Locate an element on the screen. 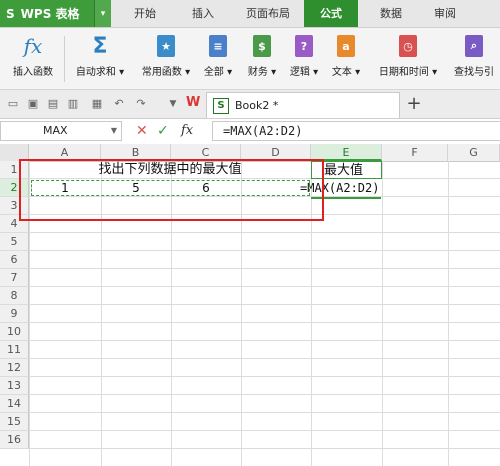 The width and height of the screenshot is (500, 466). print-icon: ▥ is located at coordinates (73, 104).